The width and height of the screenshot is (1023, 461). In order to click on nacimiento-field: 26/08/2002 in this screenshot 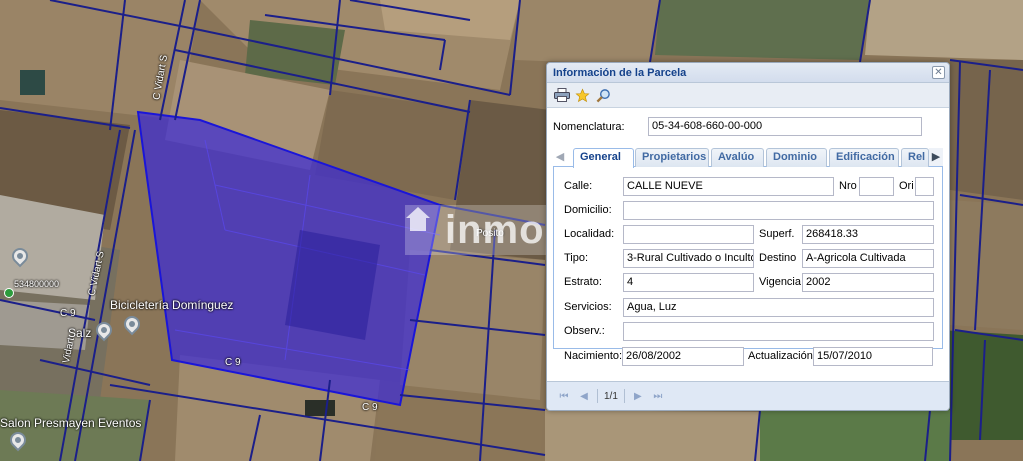, I will do `click(683, 356)`.